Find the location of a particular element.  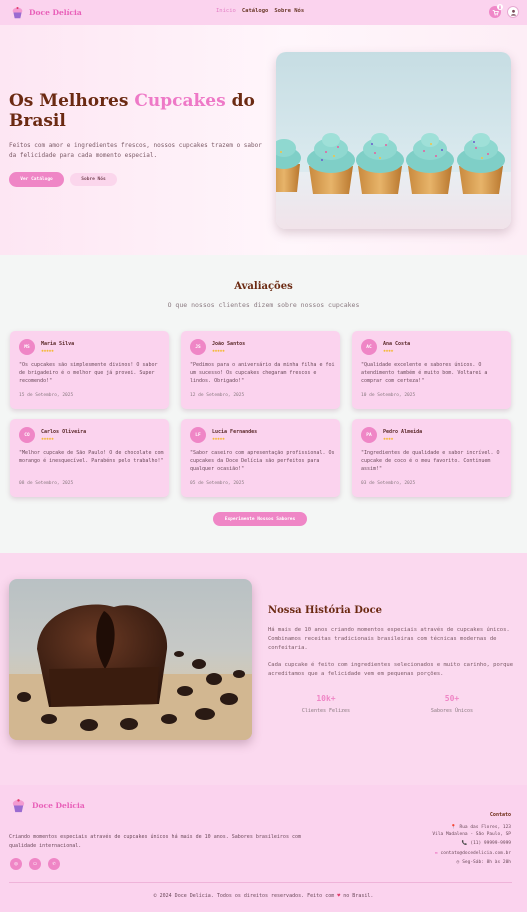

cart-count-badge: 0 is located at coordinates (500, 7).